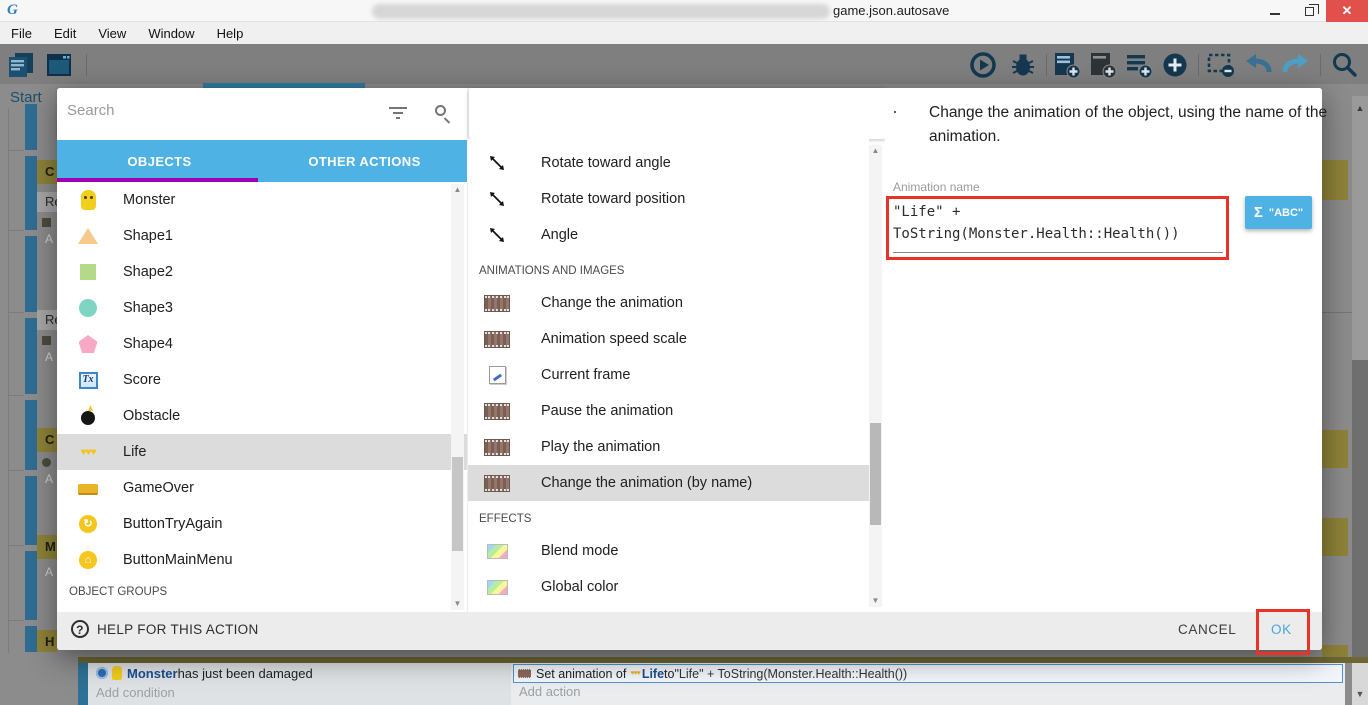  I want to click on object-row-score: Score, so click(262, 380).